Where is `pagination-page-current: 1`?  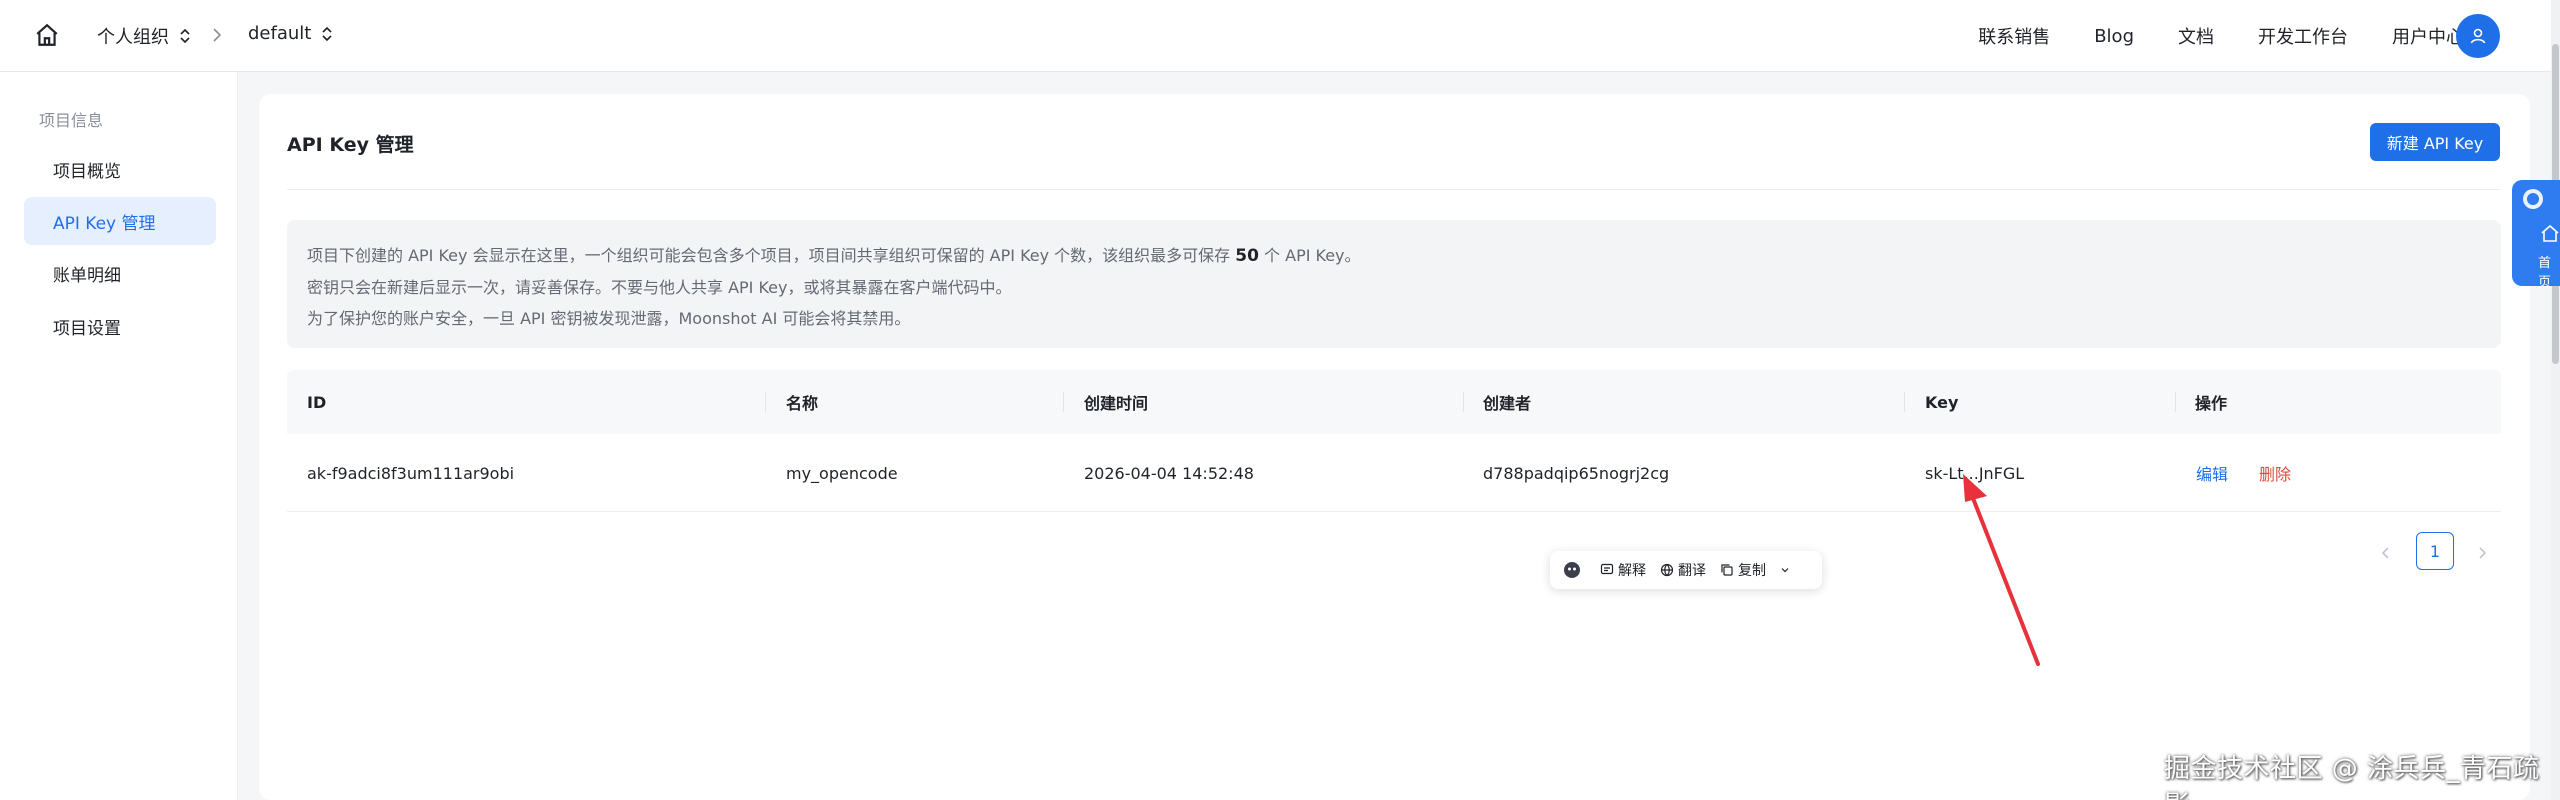
pagination-page-current: 1 is located at coordinates (2435, 551).